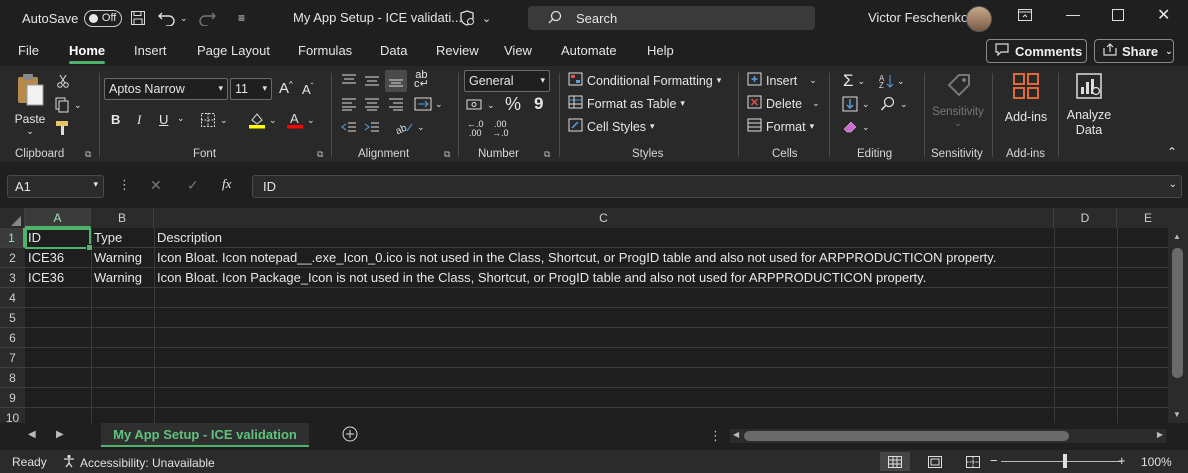 The width and height of the screenshot is (1188, 473). I want to click on borders-icon: ⌄, so click(214, 120).